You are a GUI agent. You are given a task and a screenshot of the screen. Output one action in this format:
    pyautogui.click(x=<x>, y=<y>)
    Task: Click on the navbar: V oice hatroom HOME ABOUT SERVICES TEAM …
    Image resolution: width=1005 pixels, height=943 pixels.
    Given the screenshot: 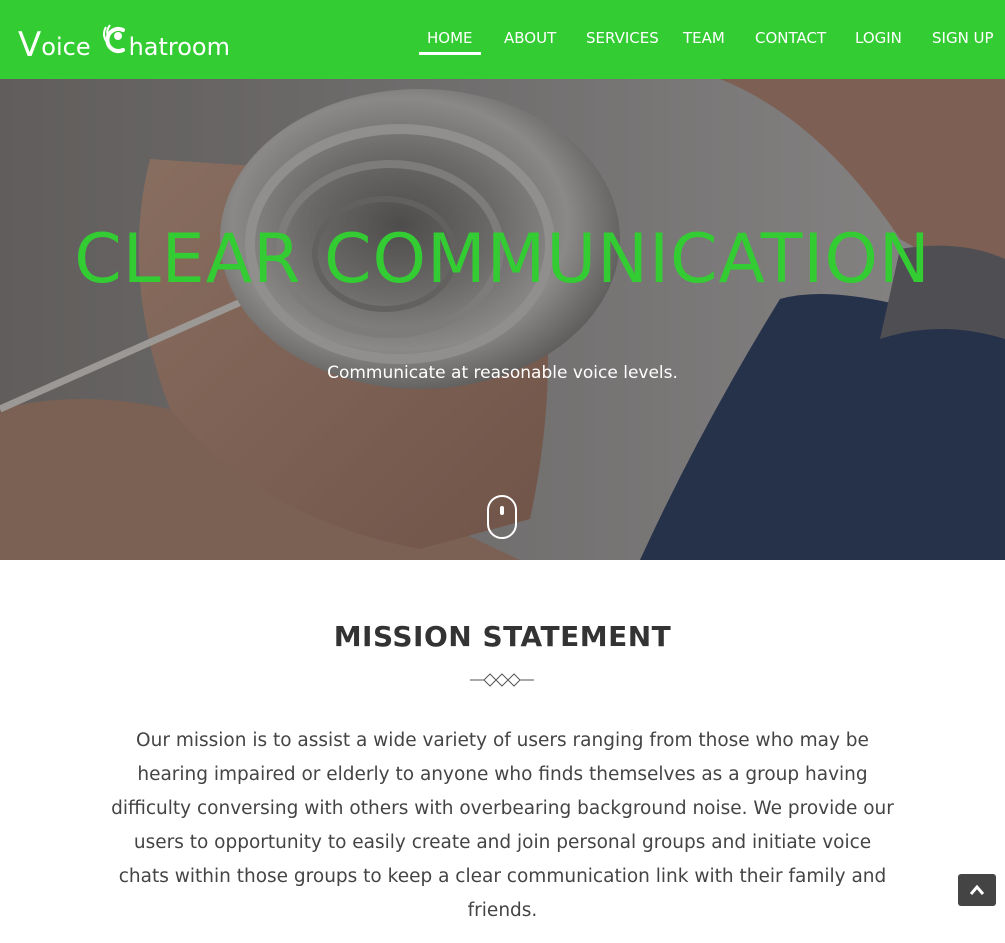 What is the action you would take?
    pyautogui.click(x=502, y=39)
    